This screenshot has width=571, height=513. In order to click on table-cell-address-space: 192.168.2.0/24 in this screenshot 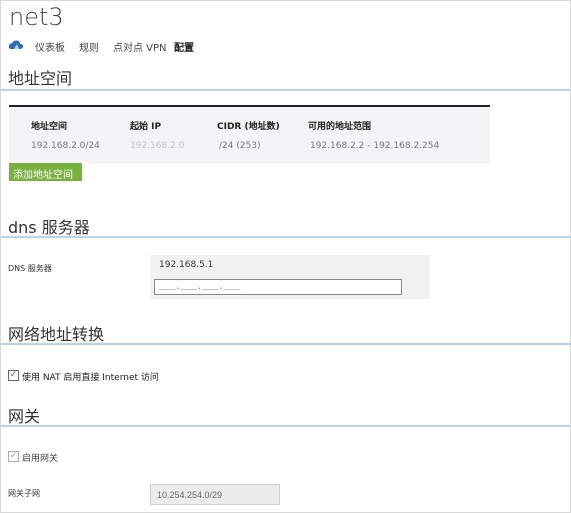, I will do `click(65, 146)`.